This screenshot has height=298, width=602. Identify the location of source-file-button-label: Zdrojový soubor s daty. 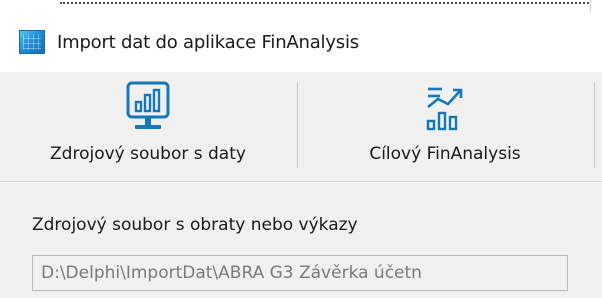
(148, 154).